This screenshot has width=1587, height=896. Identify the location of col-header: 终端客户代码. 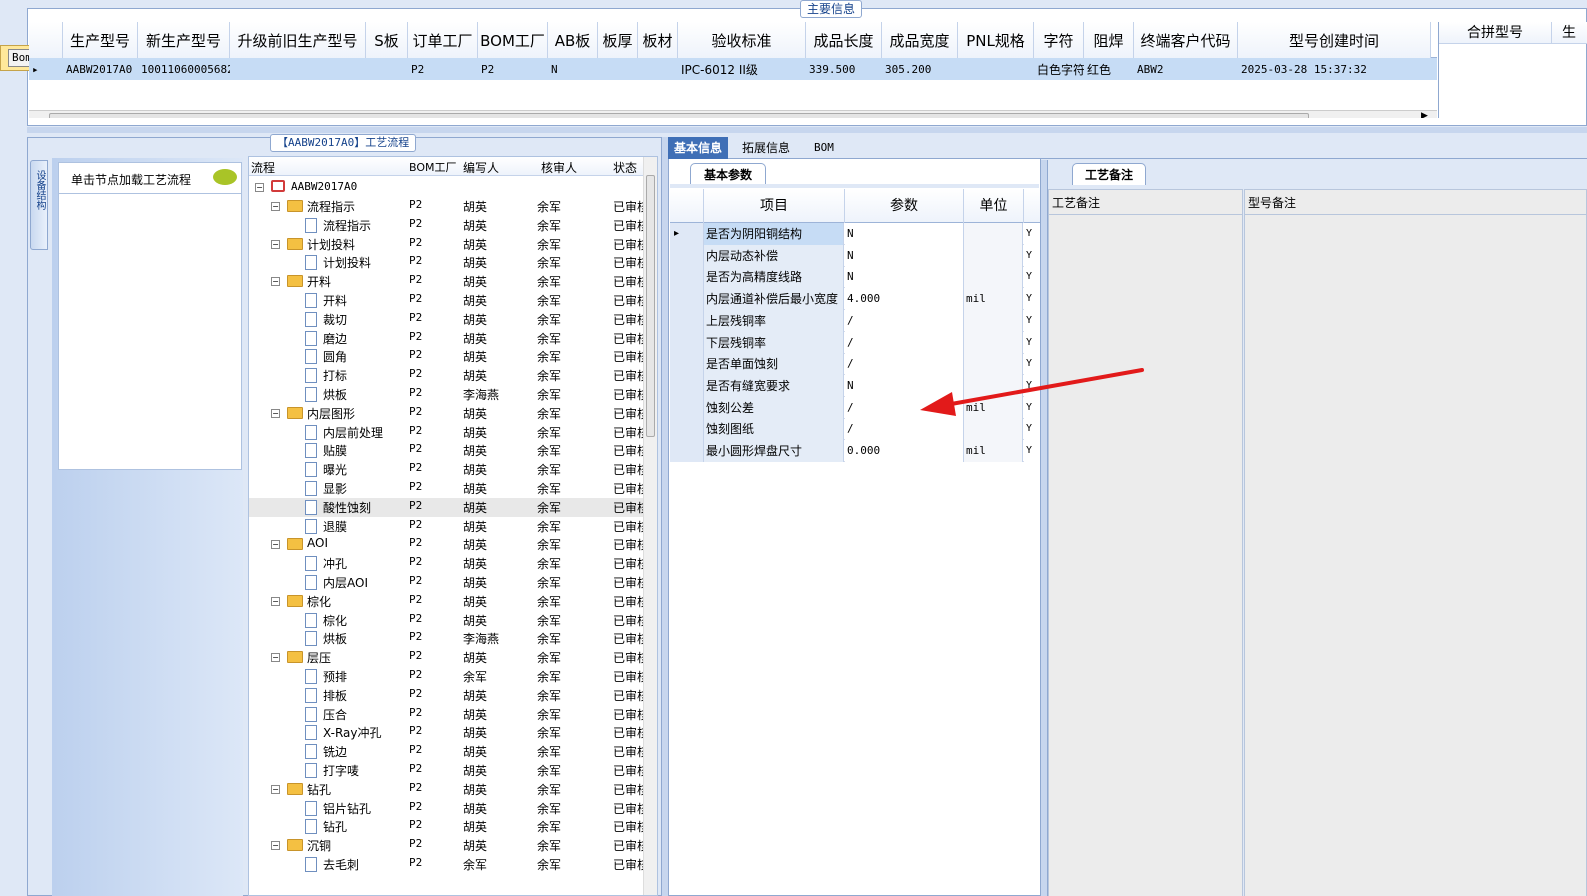
(1186, 40).